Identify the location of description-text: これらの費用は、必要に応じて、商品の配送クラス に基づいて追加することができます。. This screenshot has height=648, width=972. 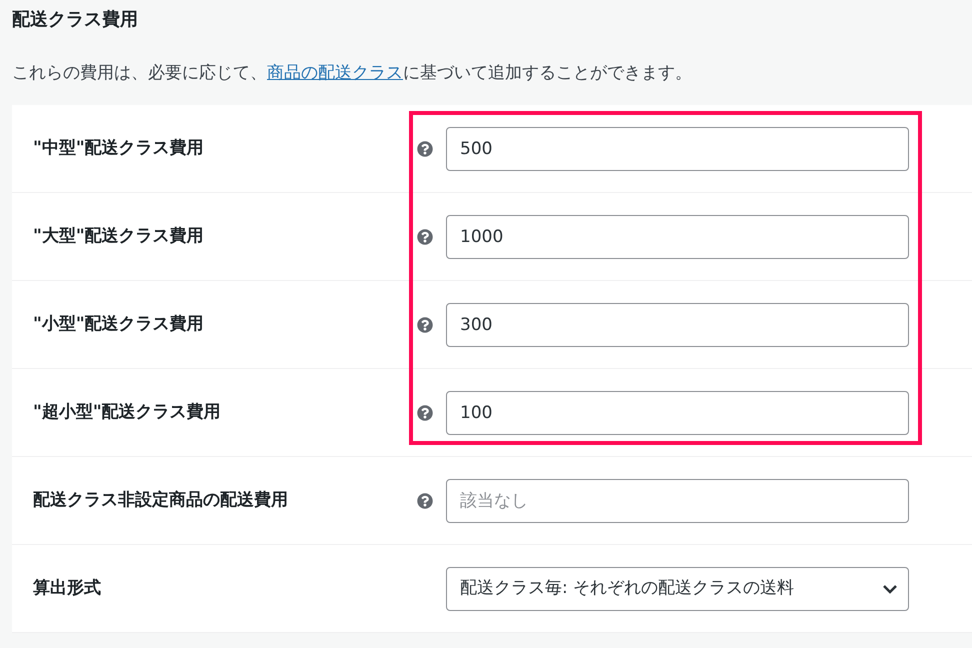
(352, 73).